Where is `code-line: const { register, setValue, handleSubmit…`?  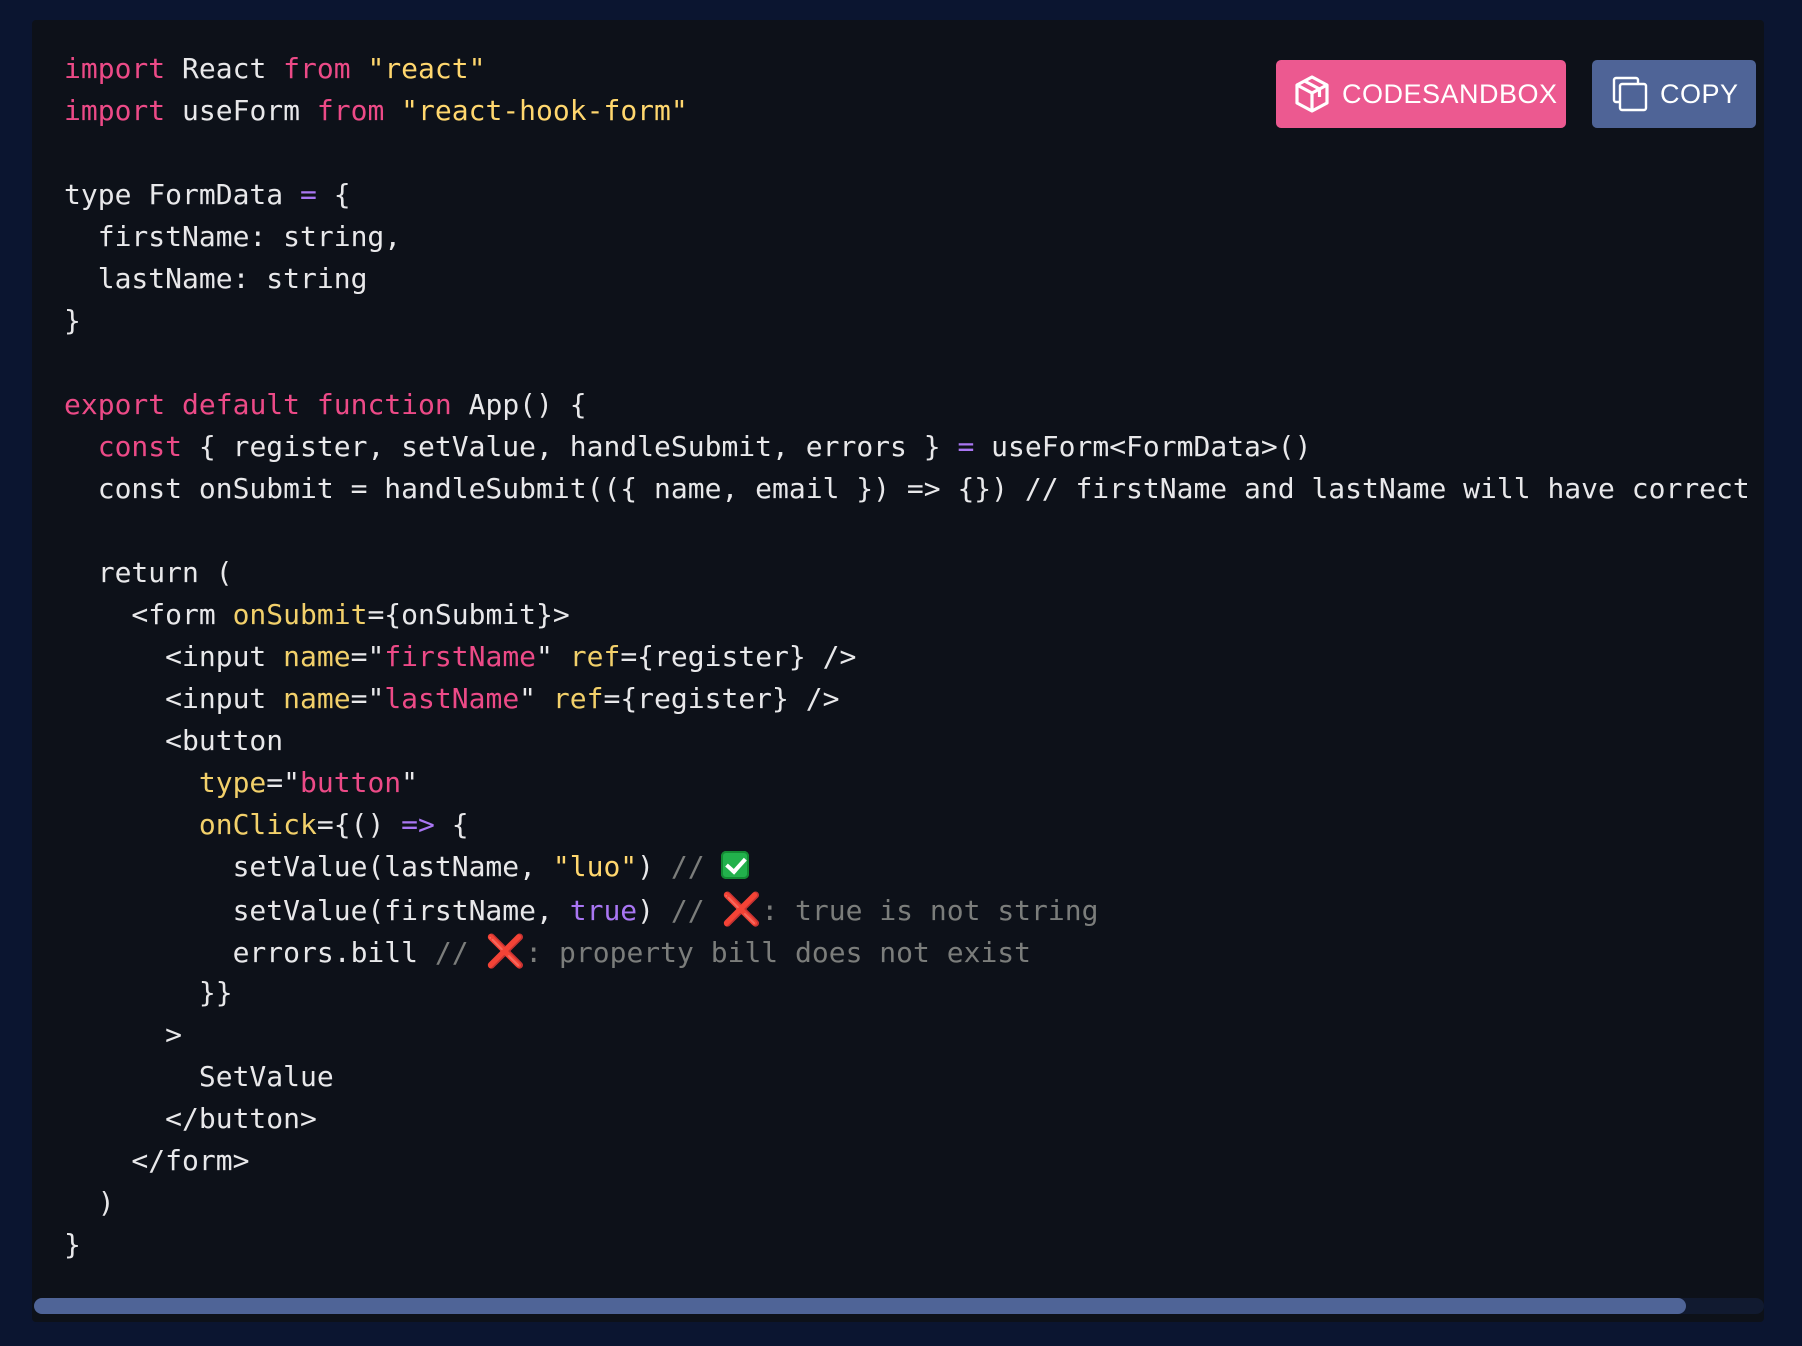 code-line: const { register, setValue, handleSubmit… is located at coordinates (914, 447).